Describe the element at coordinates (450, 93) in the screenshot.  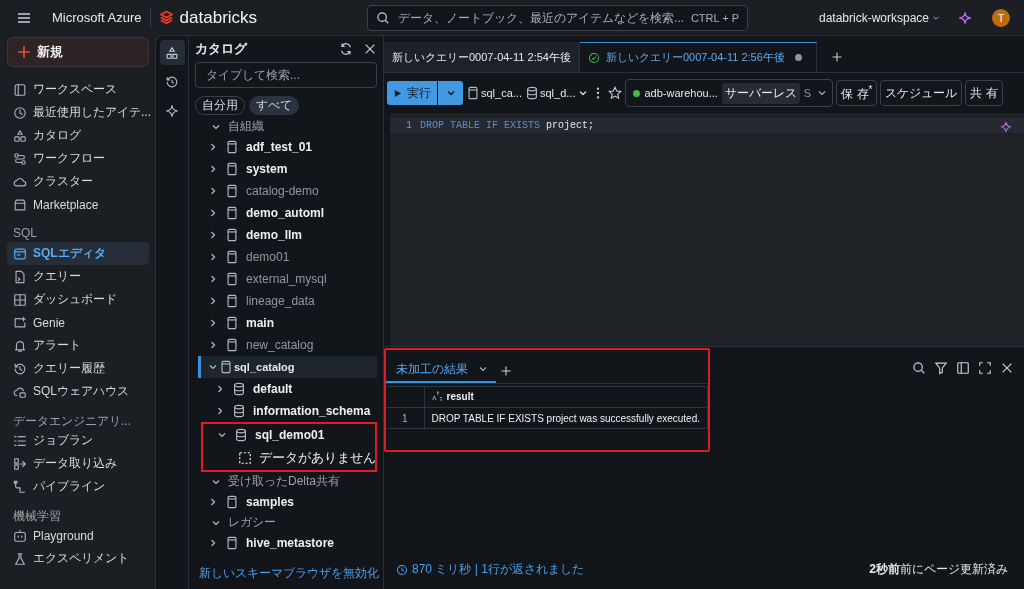
I see `run-menu-button` at that location.